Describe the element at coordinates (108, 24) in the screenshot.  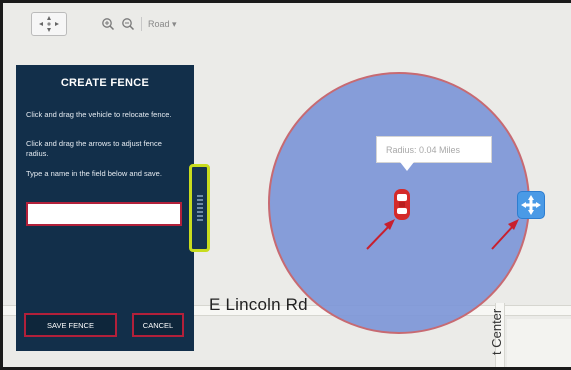
I see `zoom-in-icon` at that location.